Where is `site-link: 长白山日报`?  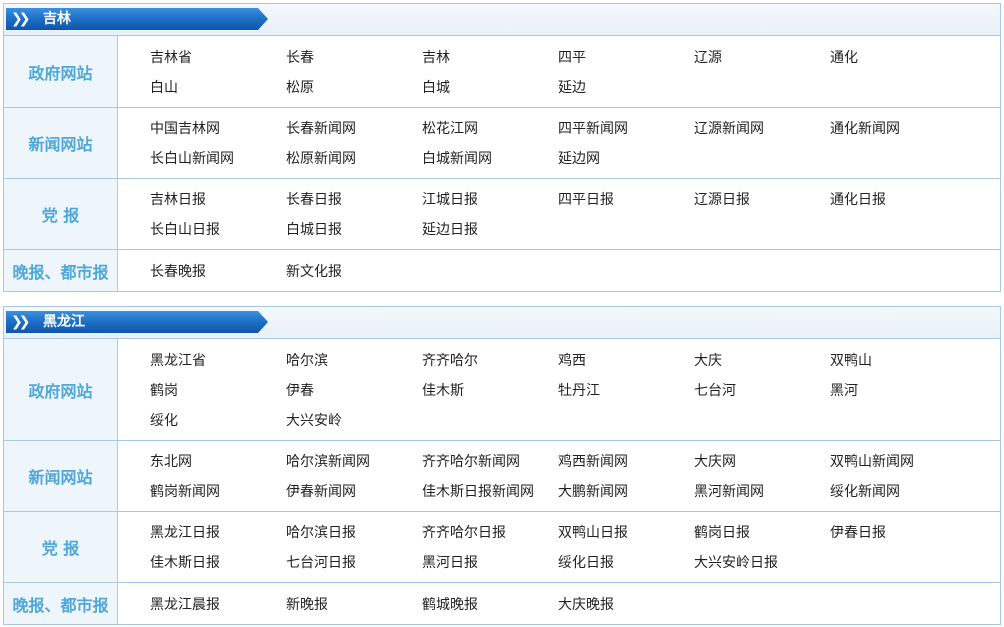
site-link: 长白山日报 is located at coordinates (218, 230).